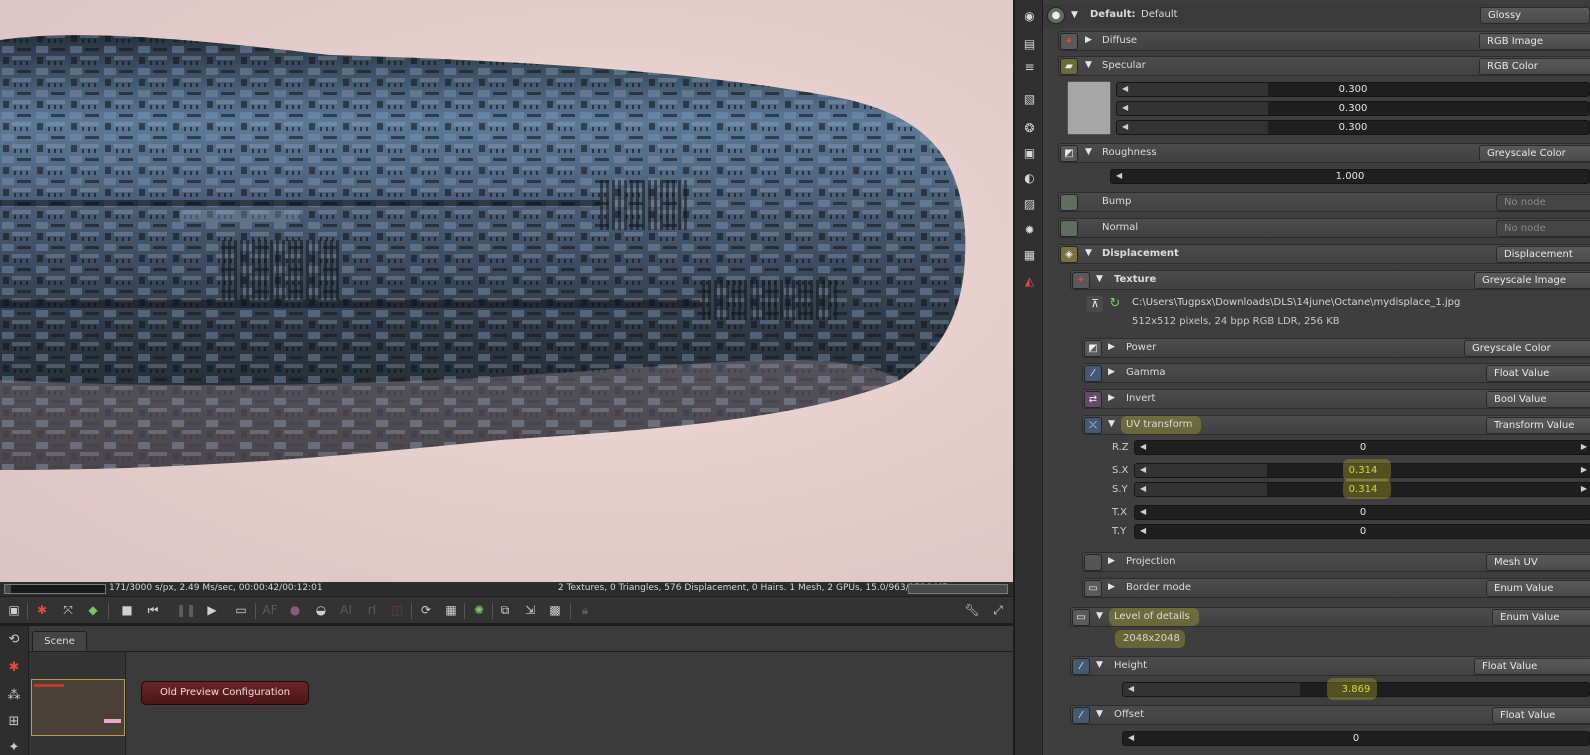 The height and width of the screenshot is (755, 1590). What do you see at coordinates (1543, 254) in the screenshot?
I see `displacement-type-dropdown: Displacement` at bounding box center [1543, 254].